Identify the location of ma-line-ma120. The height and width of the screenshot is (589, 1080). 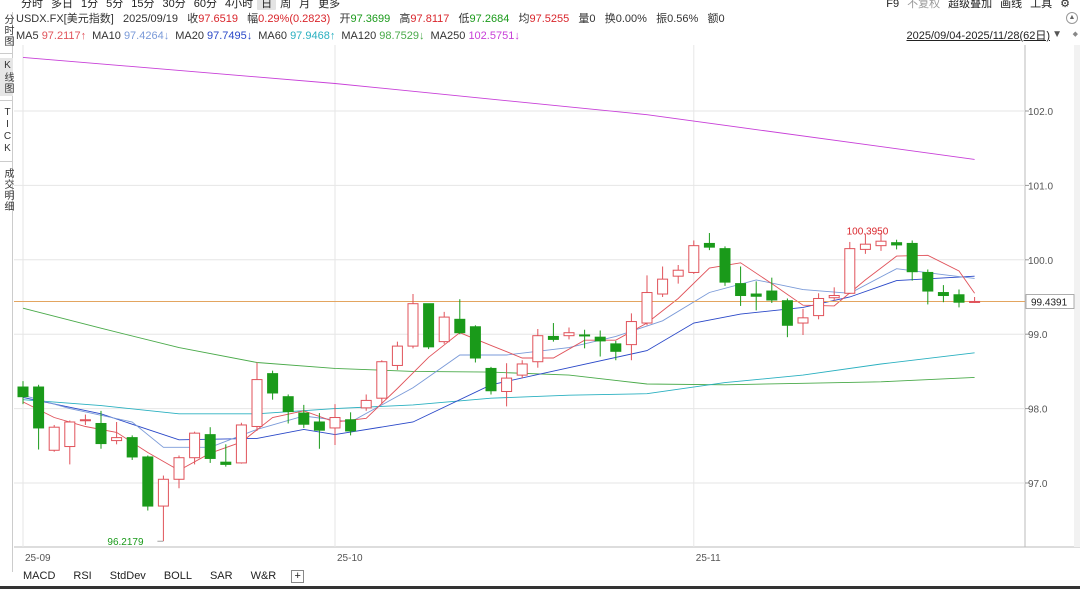
(498, 346).